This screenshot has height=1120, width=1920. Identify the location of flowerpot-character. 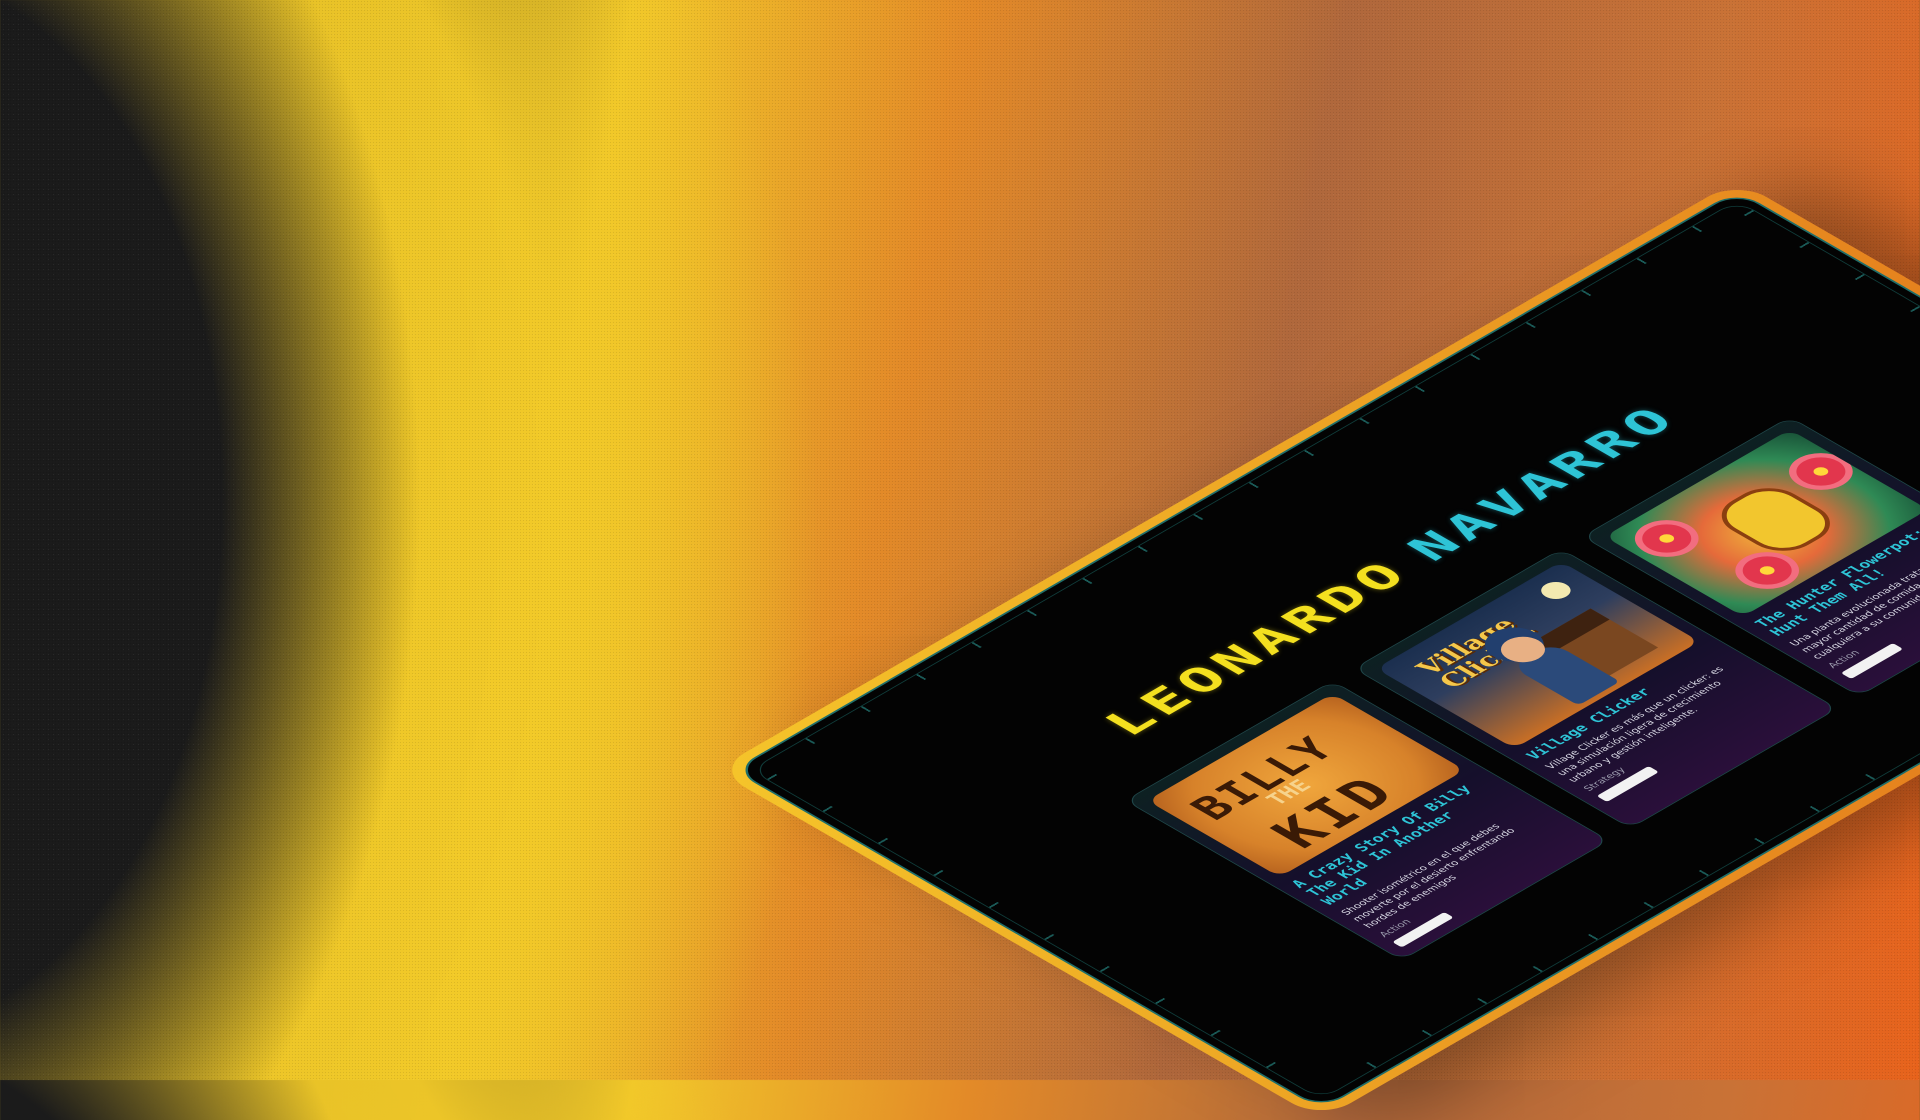
(1776, 519).